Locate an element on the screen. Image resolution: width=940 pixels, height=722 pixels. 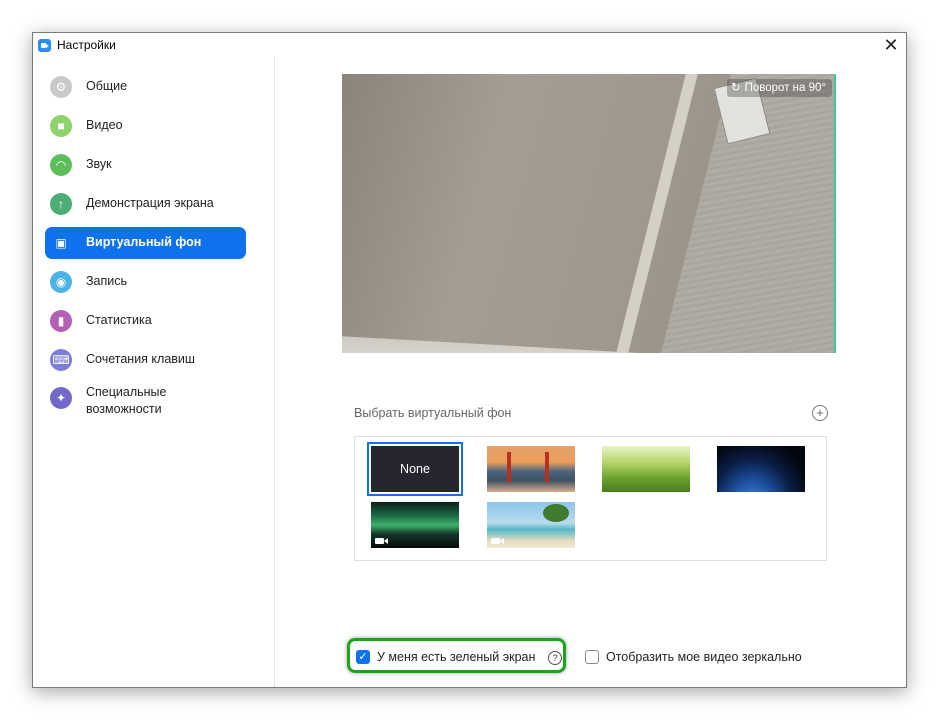
mirror-video-label: Отобразить мое видео зеркально is located at coordinates (704, 657).